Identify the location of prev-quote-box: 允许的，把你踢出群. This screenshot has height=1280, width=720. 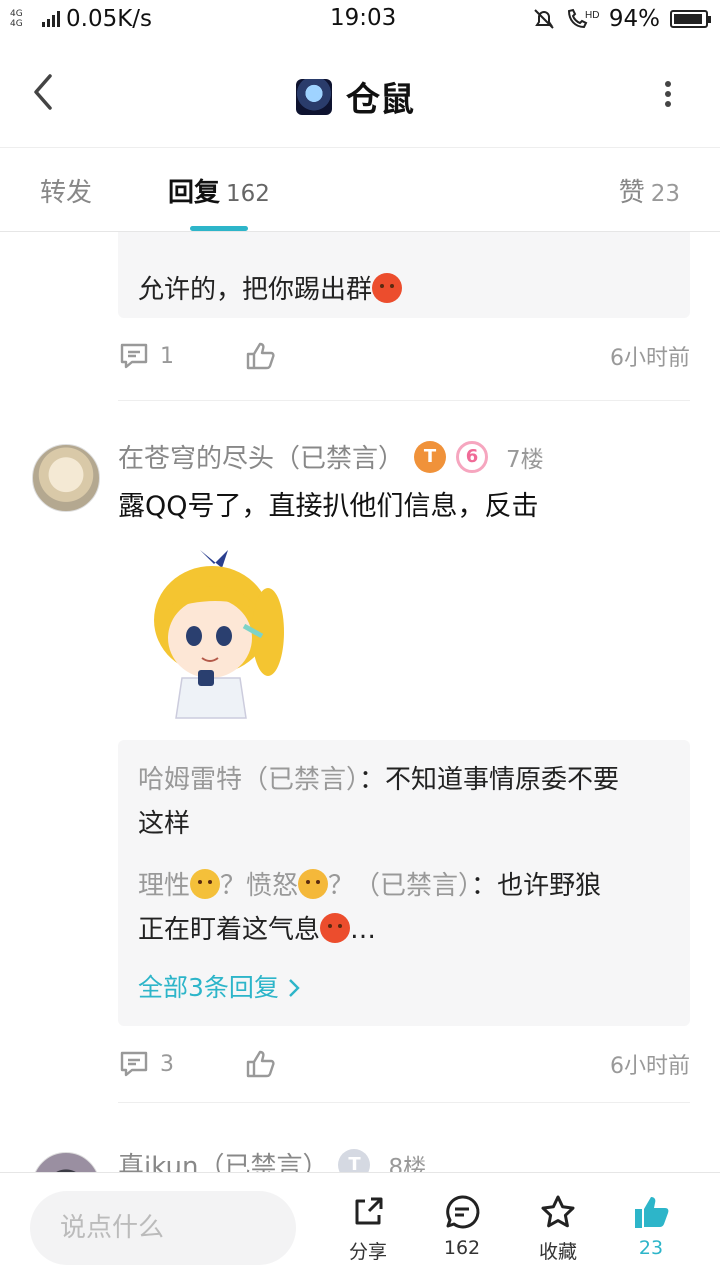
(404, 275).